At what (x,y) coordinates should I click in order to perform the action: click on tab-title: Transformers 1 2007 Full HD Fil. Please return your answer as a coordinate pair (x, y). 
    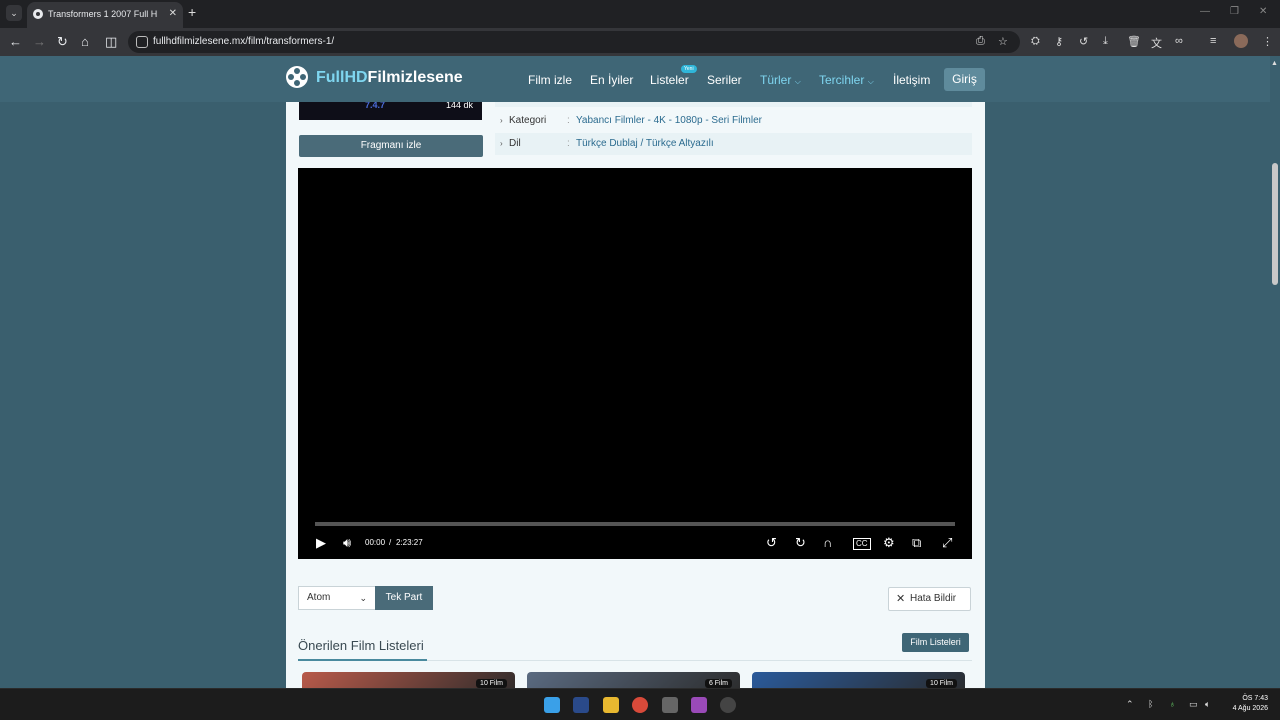
    Looking at the image, I should click on (103, 14).